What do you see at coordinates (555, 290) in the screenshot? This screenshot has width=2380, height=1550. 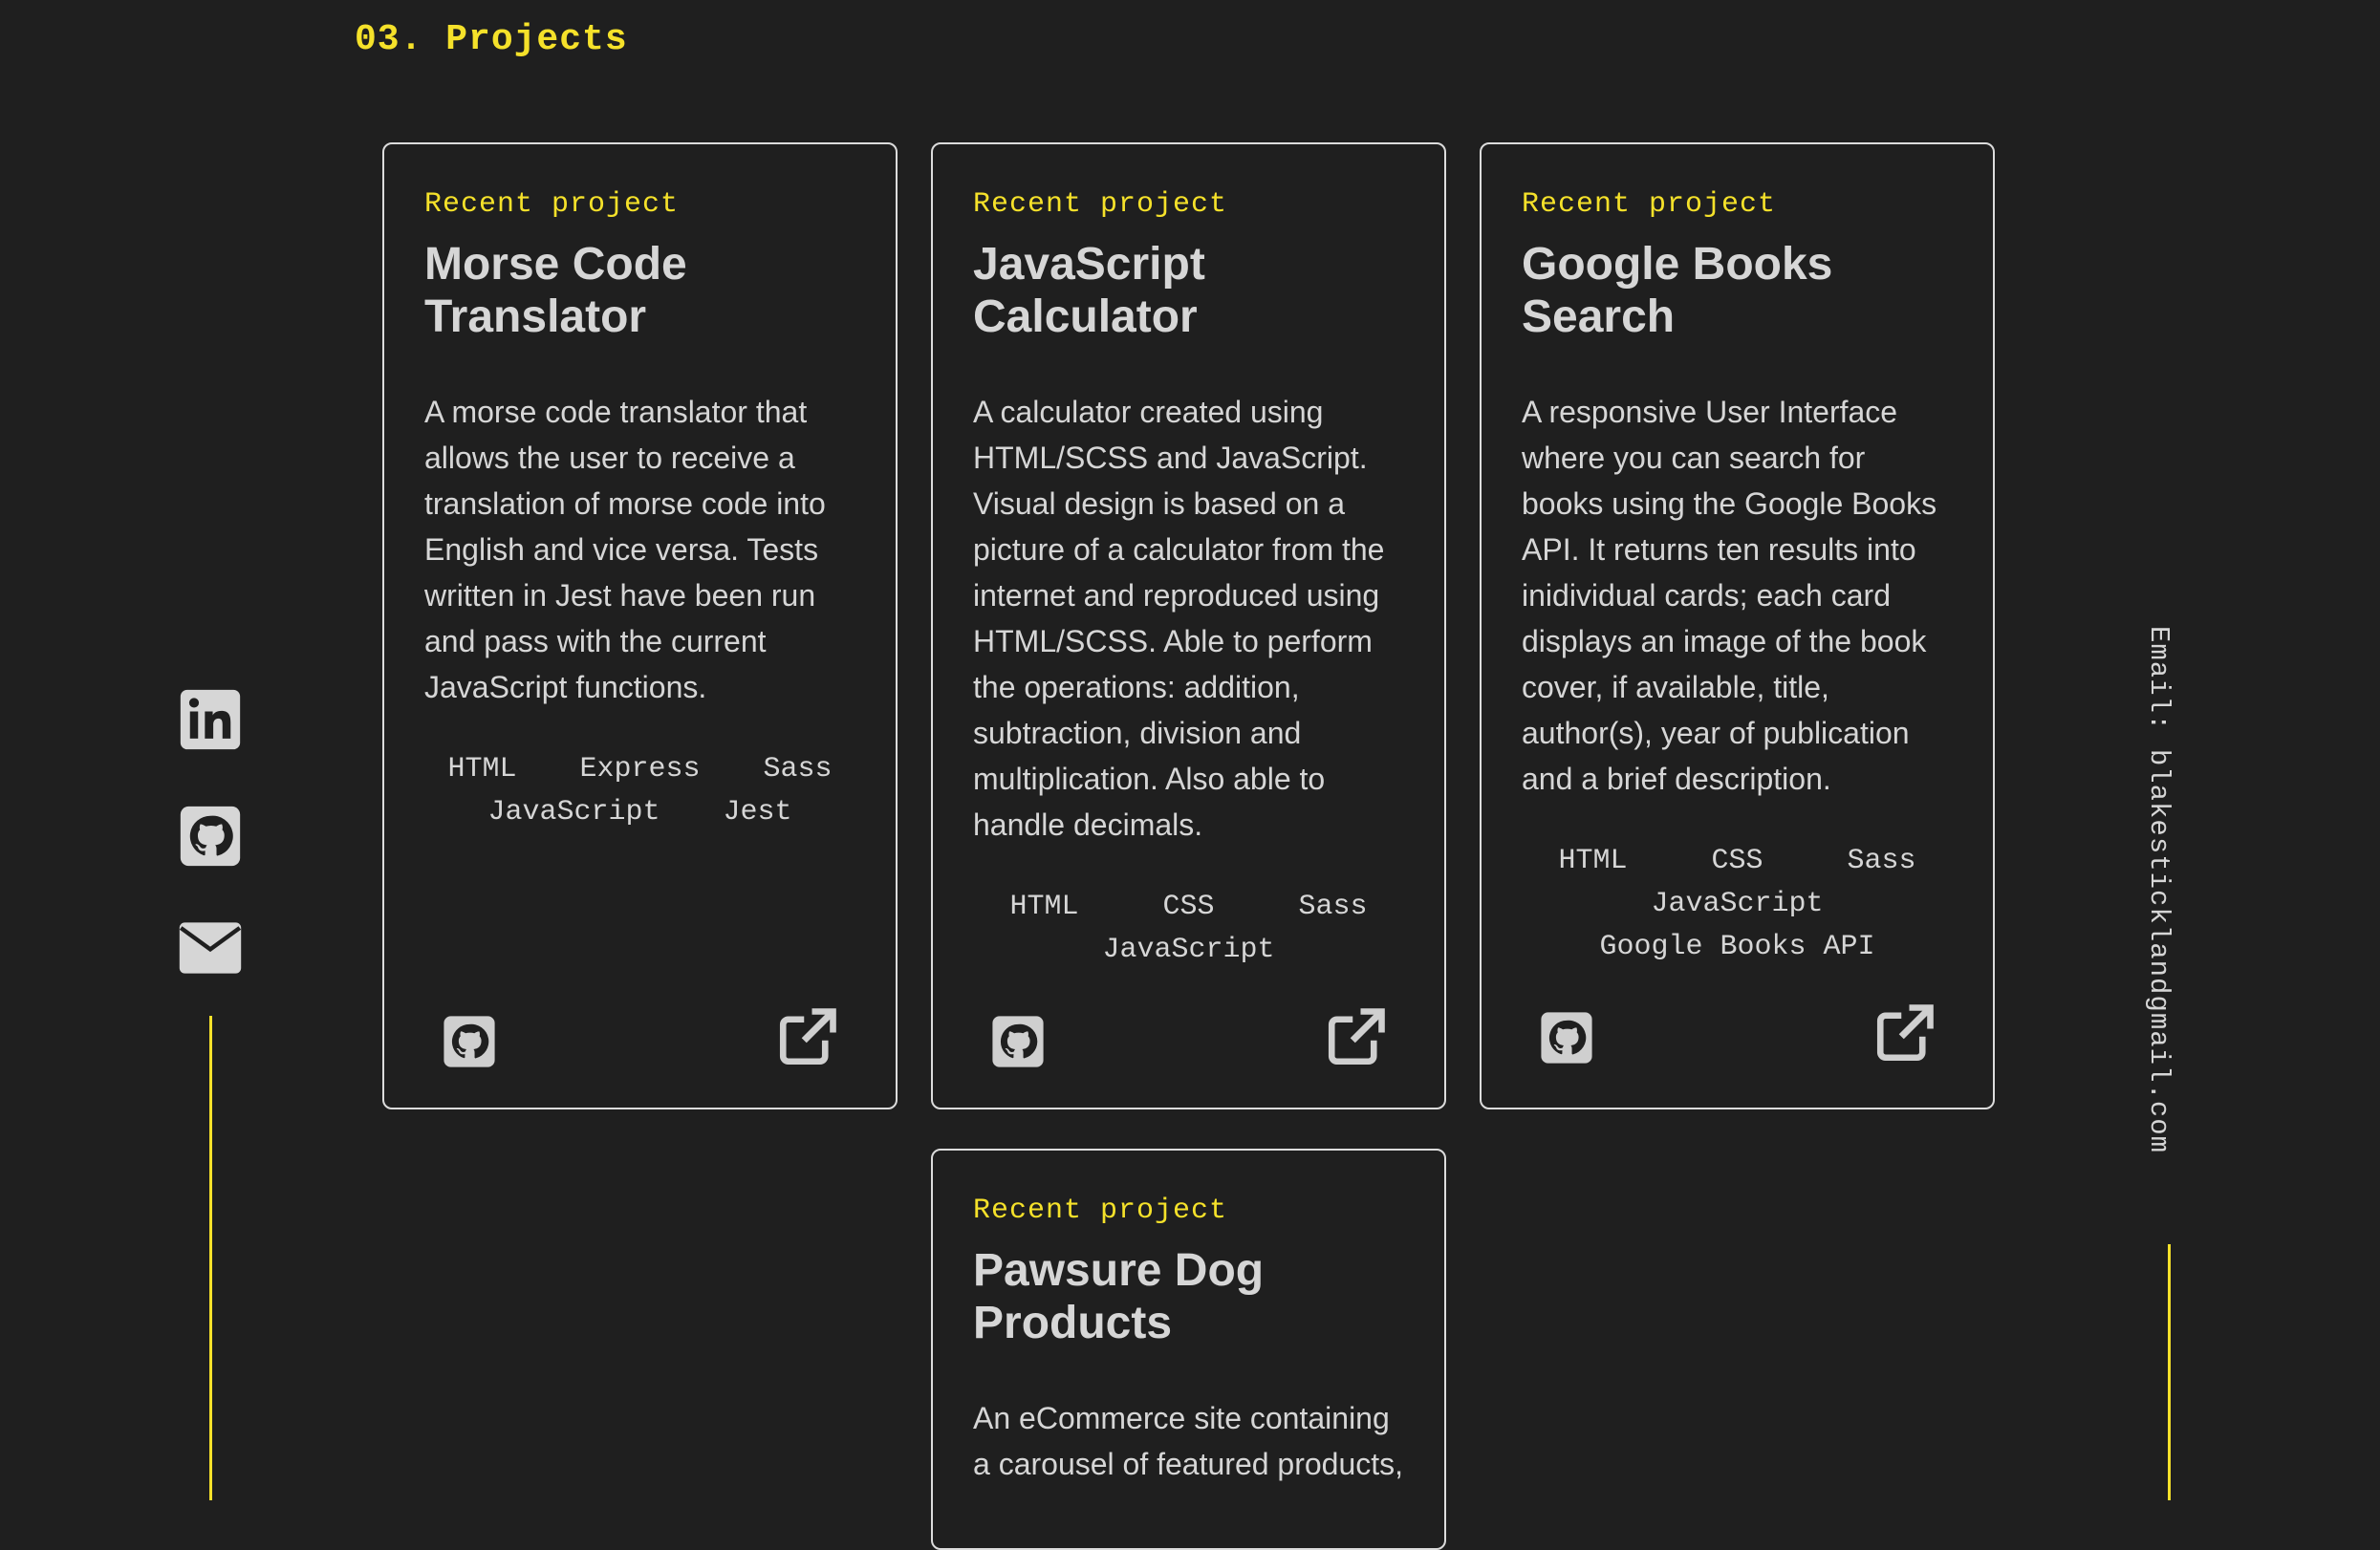 I see `card-title: Morse Code Translator` at bounding box center [555, 290].